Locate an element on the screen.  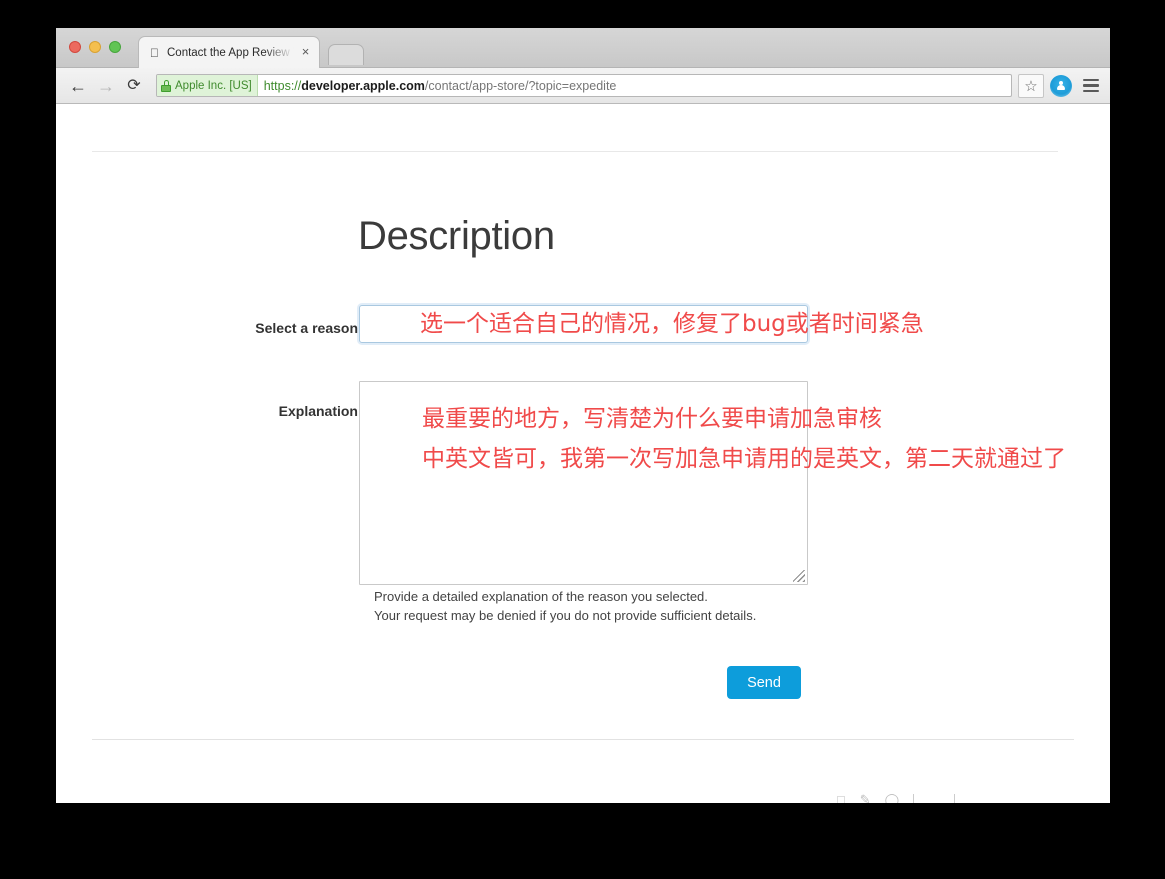
footer-badge is located at coordinates (934, 798).